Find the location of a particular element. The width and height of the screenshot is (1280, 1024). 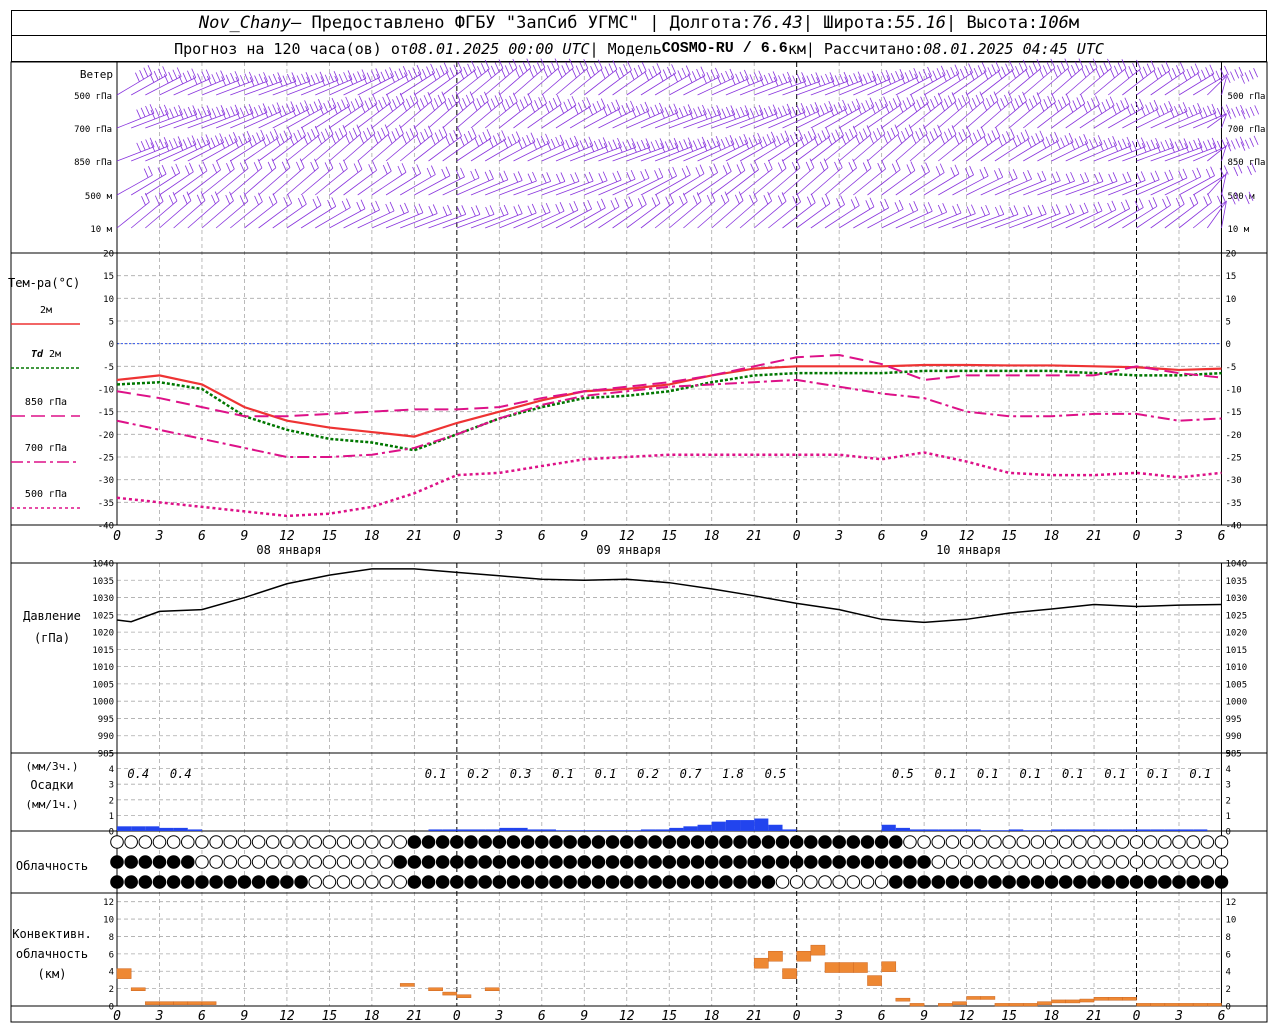

y-tick-right: 4 is located at coordinates (1227, 770).